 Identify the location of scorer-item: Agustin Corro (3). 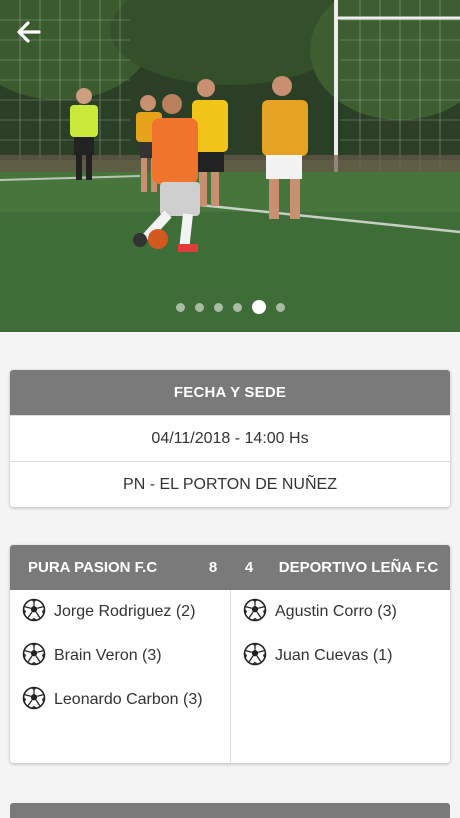
(341, 611).